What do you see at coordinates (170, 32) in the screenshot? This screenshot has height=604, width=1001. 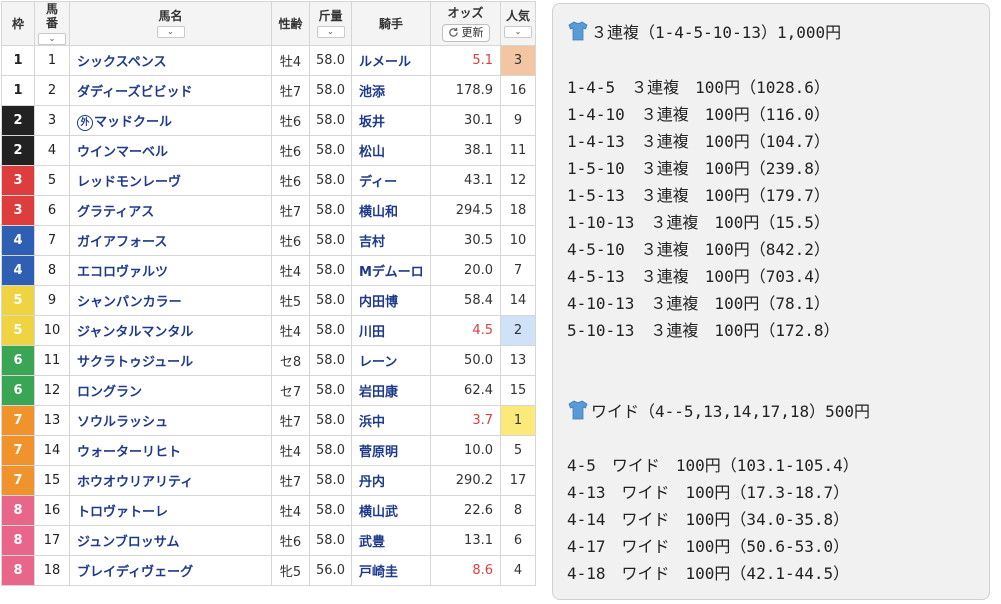 I see `sort-name-button: ⌄` at bounding box center [170, 32].